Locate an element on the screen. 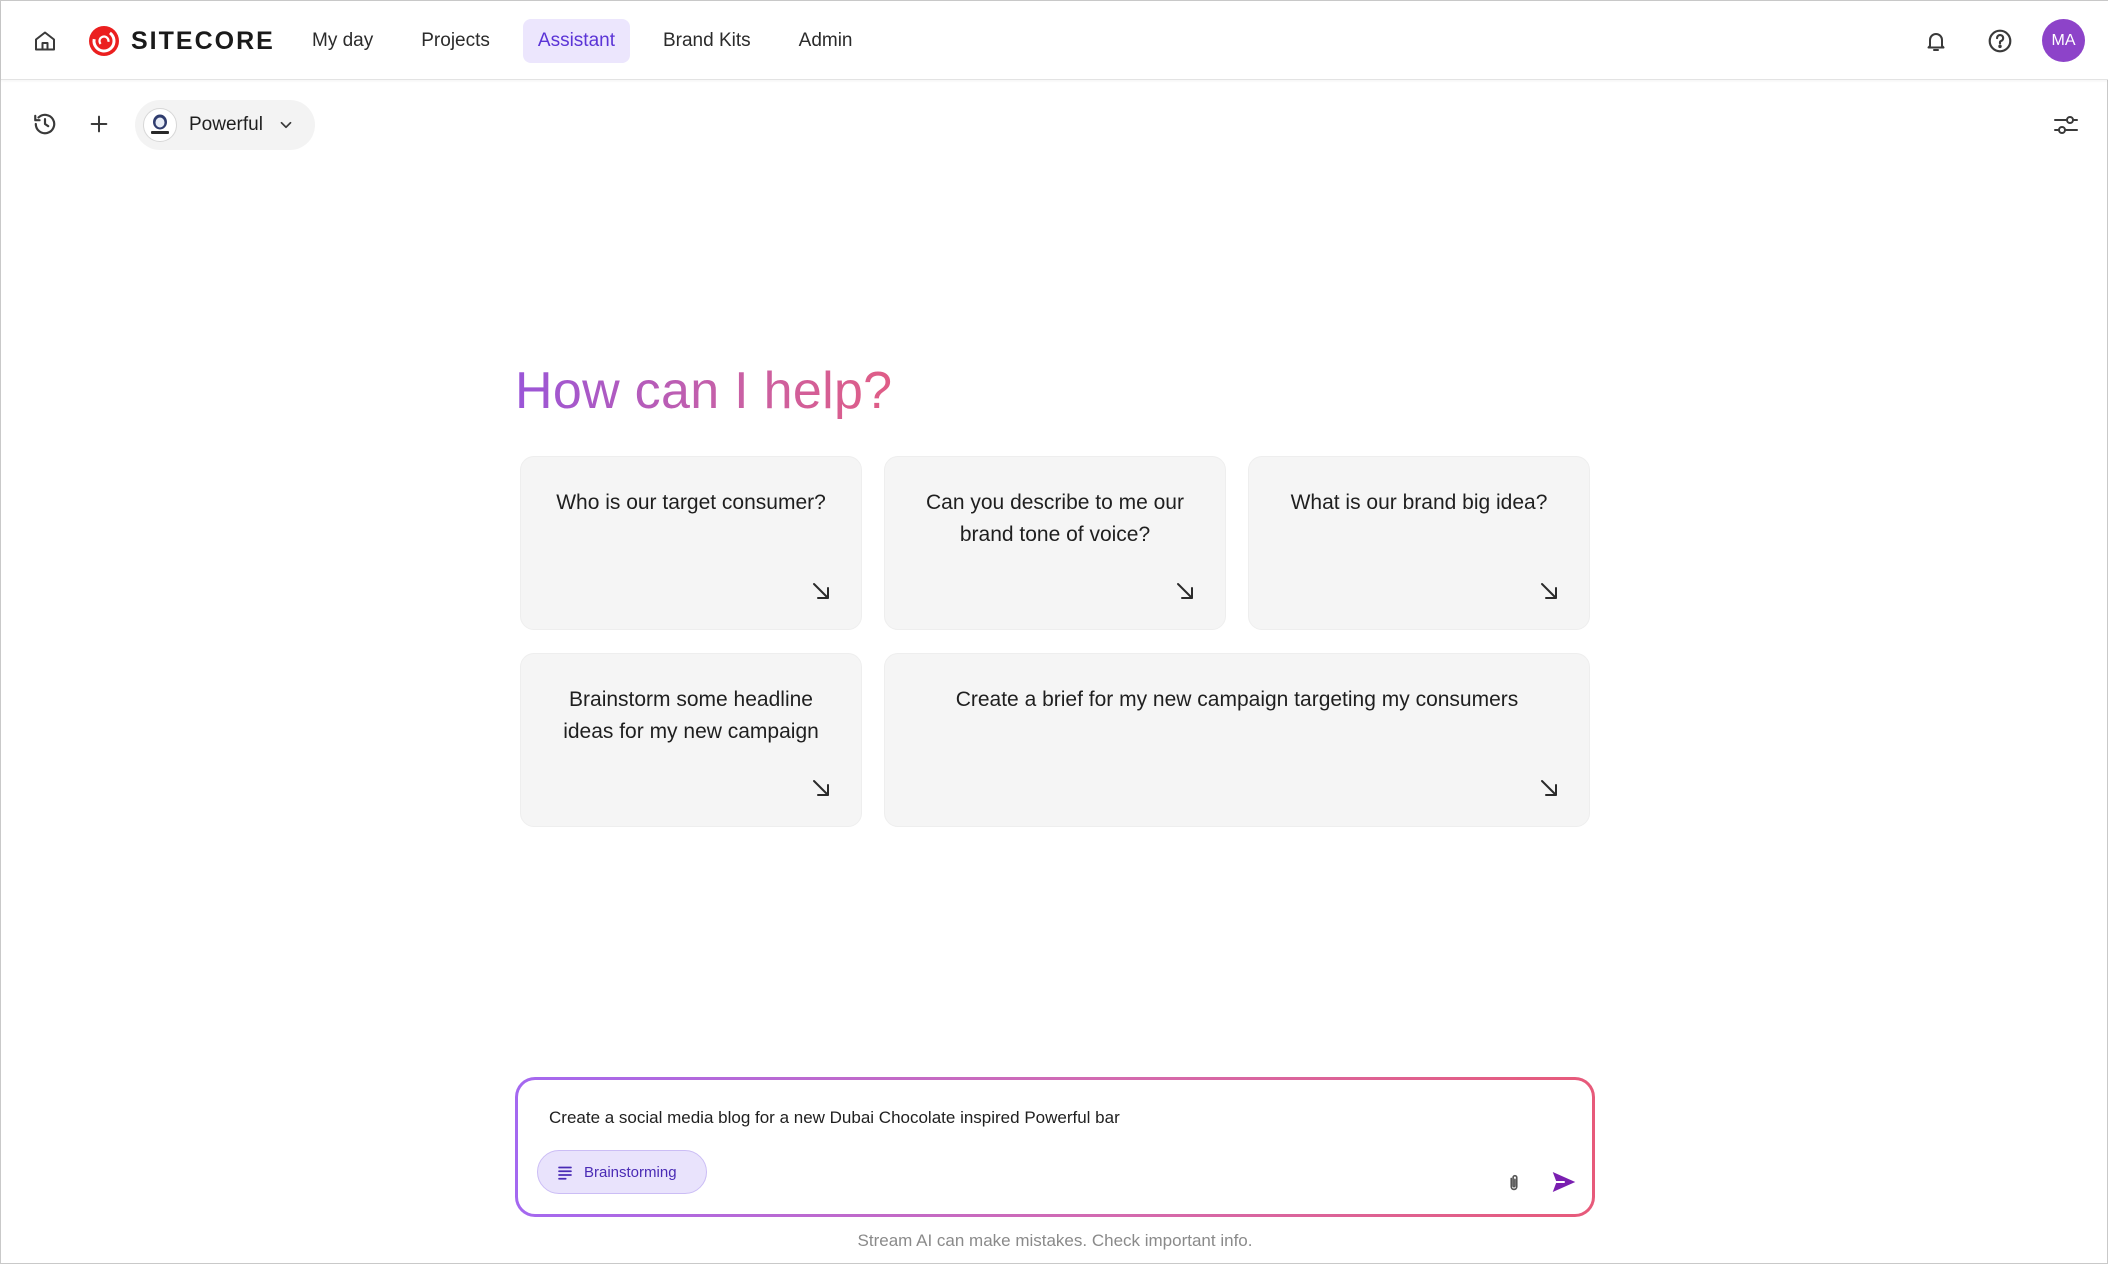  attach-button is located at coordinates (1514, 1183).